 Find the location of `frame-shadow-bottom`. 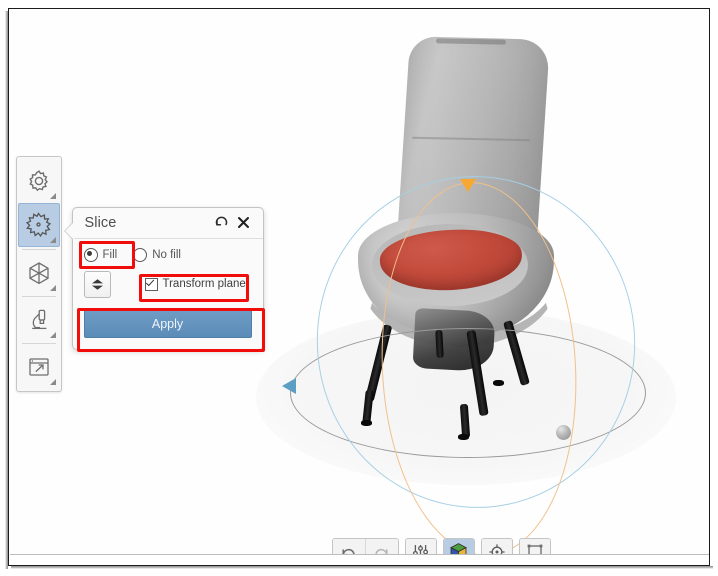

frame-shadow-bottom is located at coordinates (362, 567).